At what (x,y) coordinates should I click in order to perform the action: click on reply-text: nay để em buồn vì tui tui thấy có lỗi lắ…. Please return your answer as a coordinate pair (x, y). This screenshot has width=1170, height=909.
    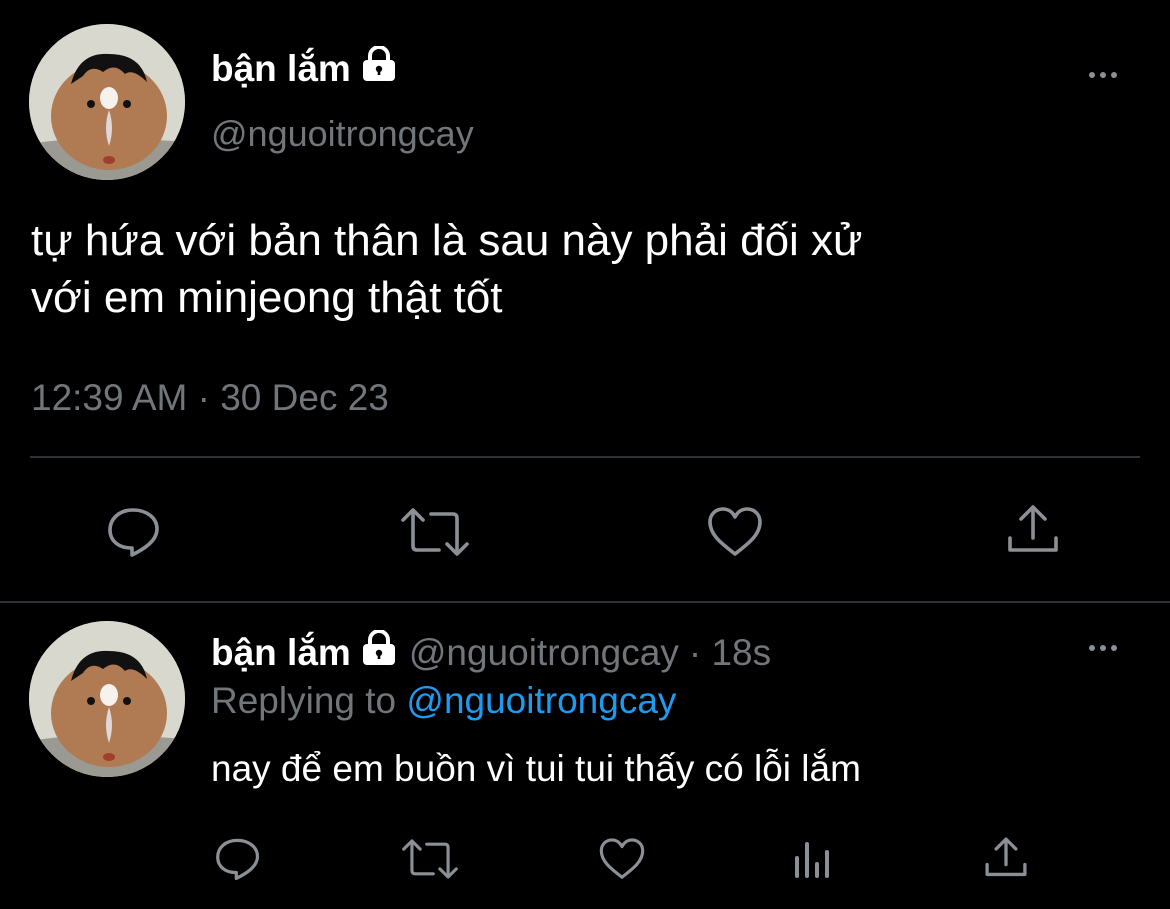
    Looking at the image, I should click on (536, 768).